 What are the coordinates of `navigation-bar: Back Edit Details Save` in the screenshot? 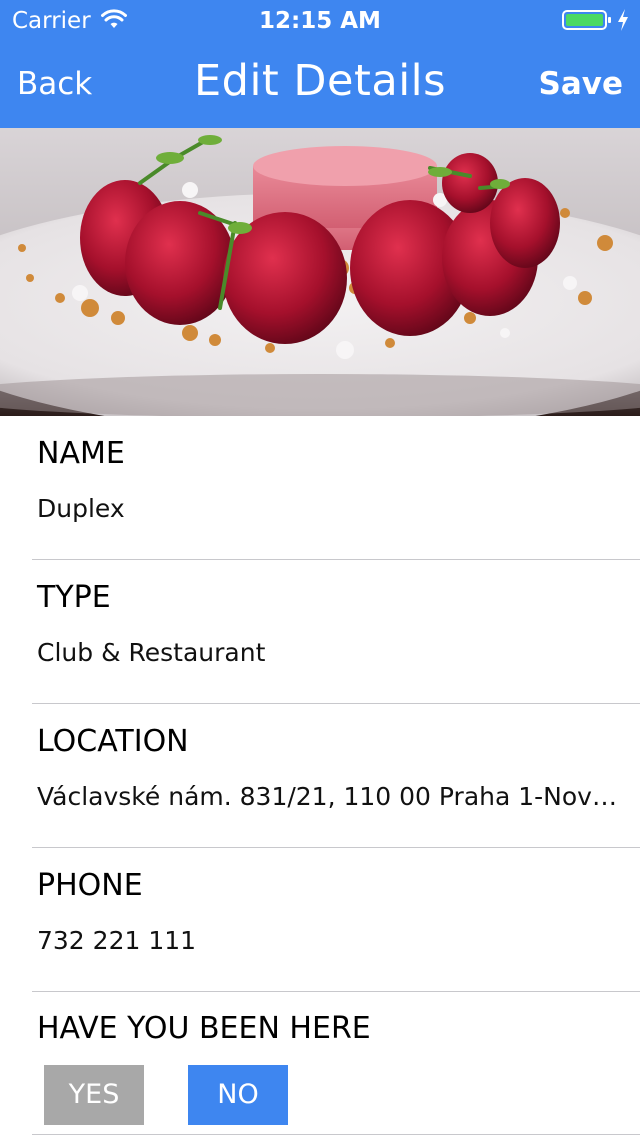 It's located at (320, 84).